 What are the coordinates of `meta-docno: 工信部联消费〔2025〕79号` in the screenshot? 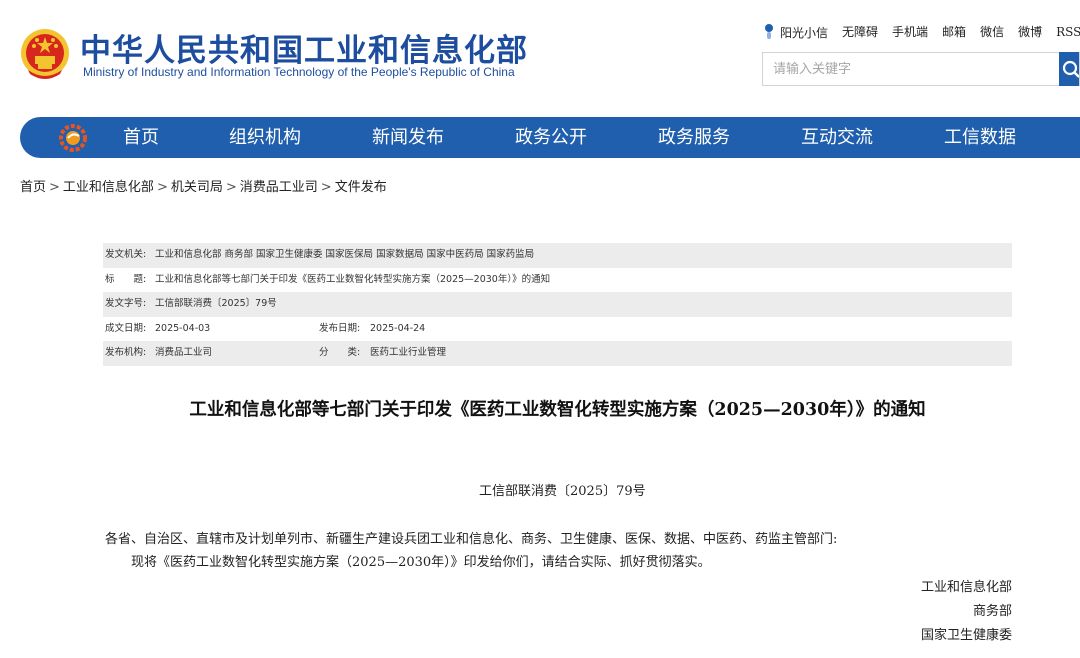 It's located at (216, 303).